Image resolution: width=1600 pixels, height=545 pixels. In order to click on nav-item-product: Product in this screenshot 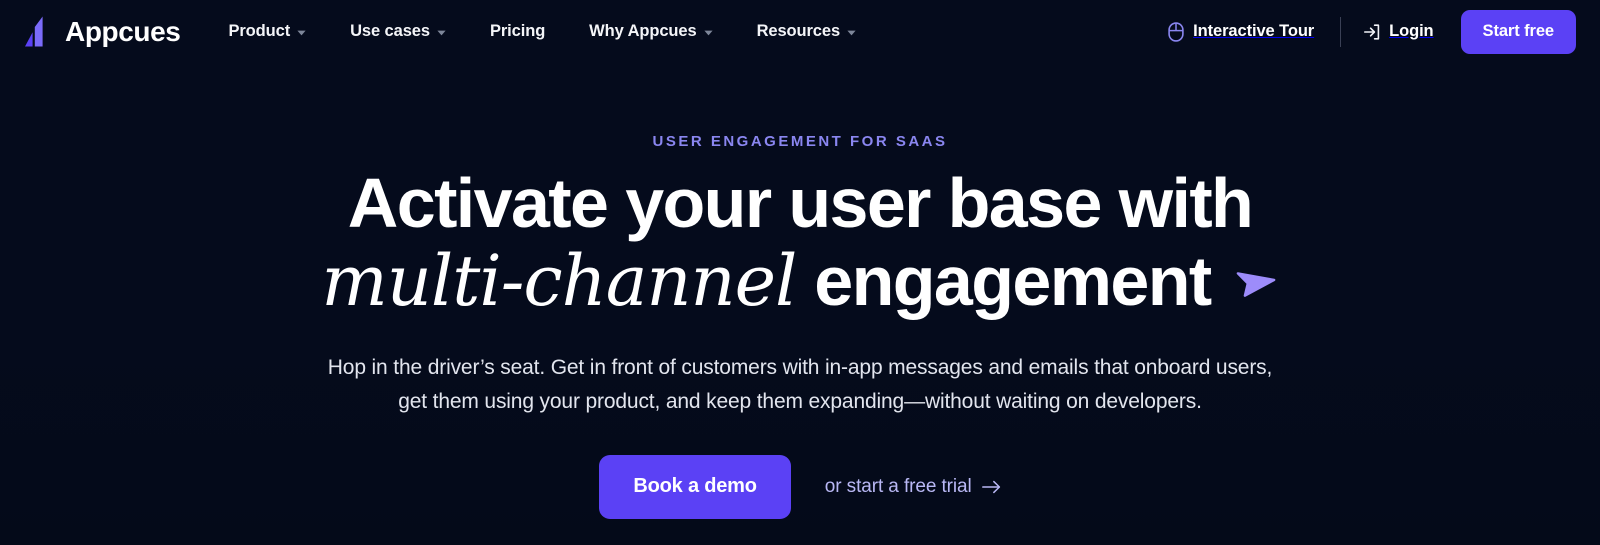, I will do `click(267, 31)`.